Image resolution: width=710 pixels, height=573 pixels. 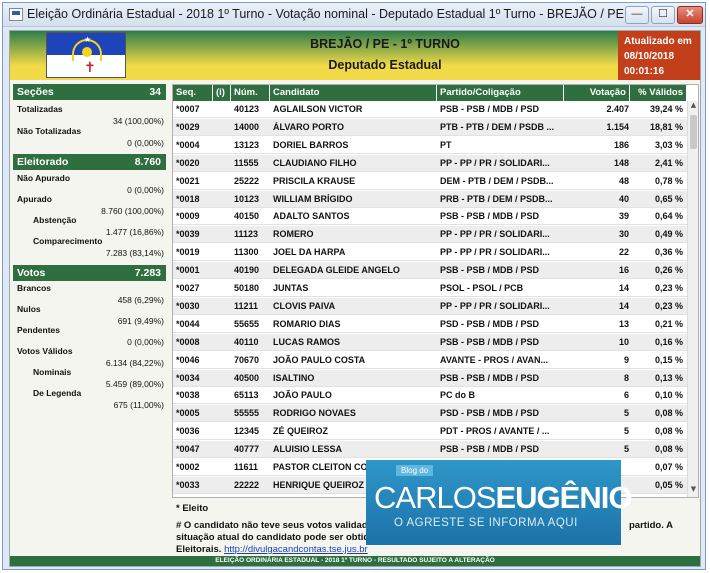 I want to click on cell-votacao: 5, so click(x=626, y=449).